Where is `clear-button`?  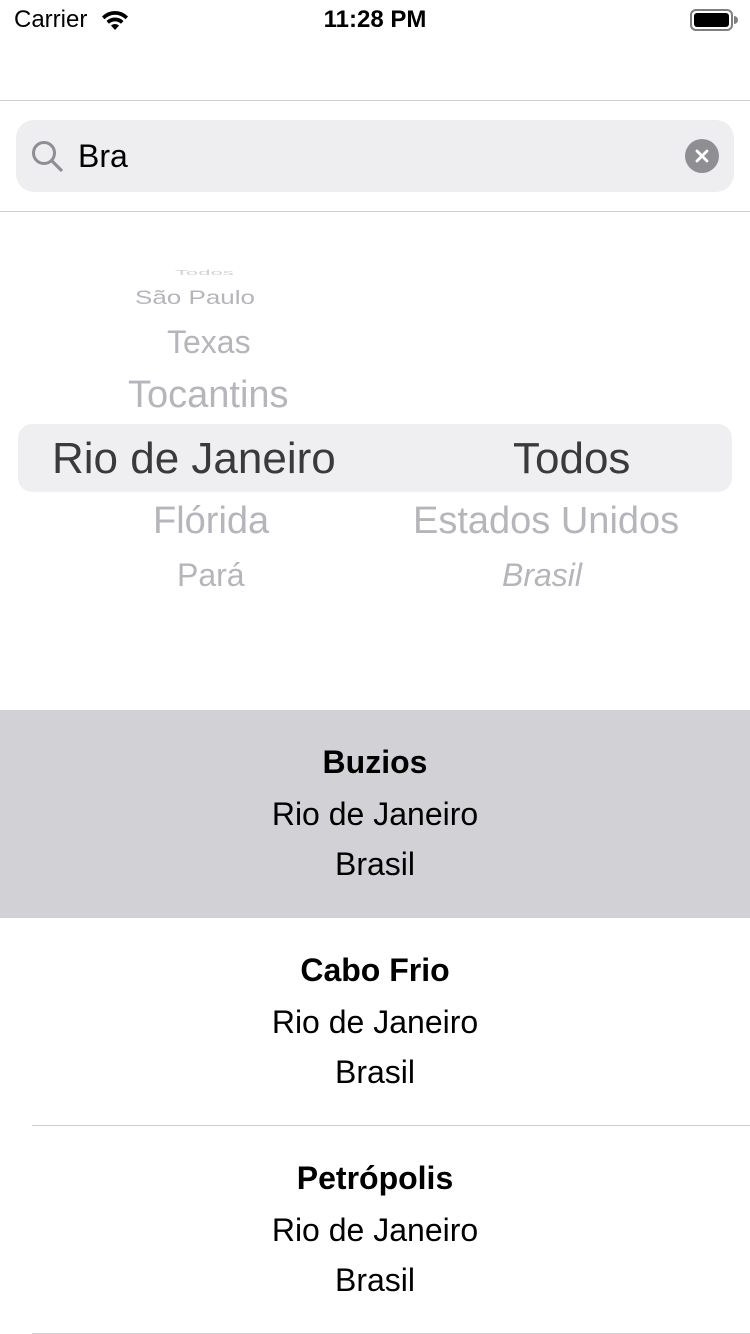 clear-button is located at coordinates (702, 156).